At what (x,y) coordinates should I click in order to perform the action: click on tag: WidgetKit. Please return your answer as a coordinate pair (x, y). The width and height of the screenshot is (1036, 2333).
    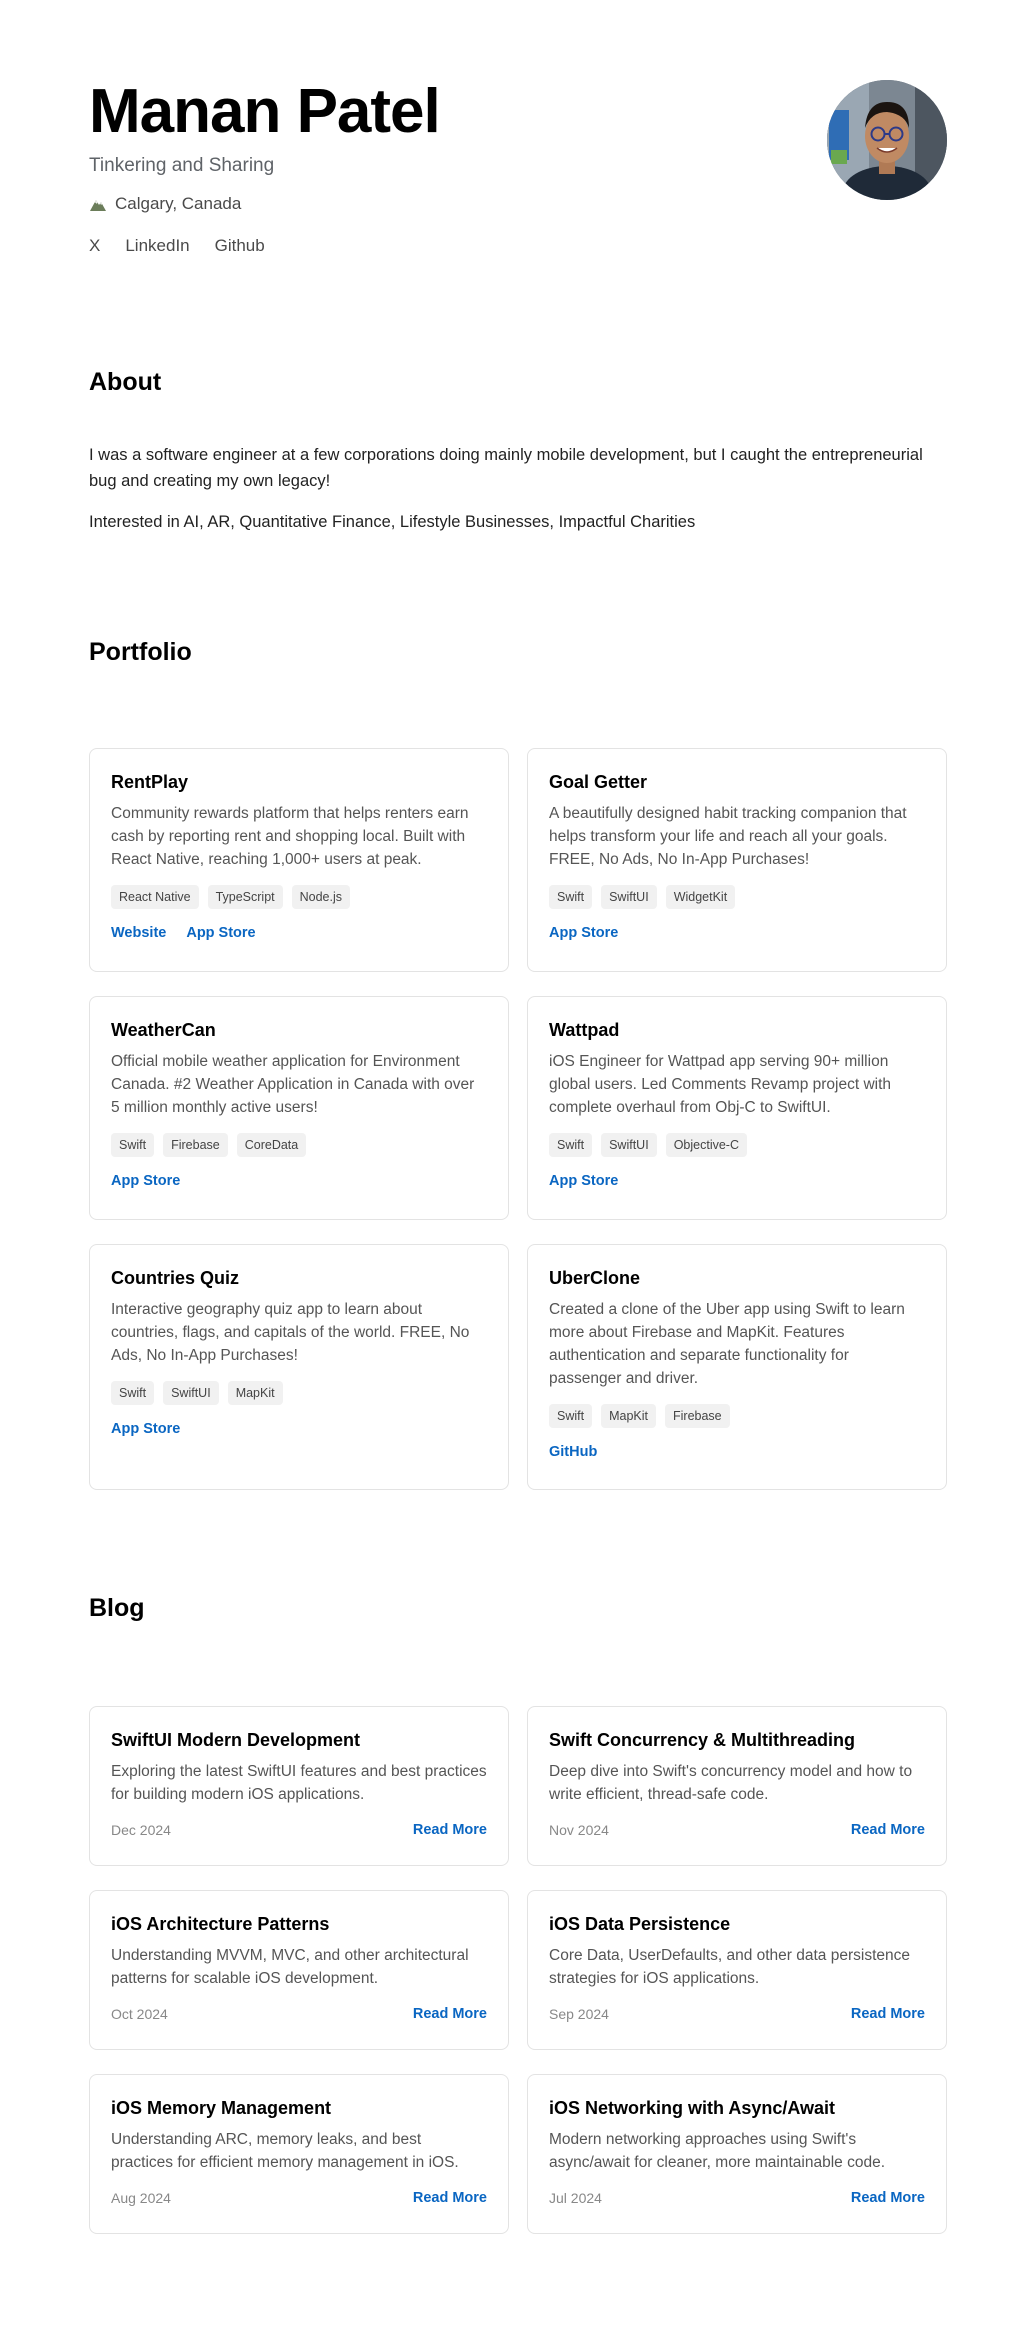
    Looking at the image, I should click on (700, 897).